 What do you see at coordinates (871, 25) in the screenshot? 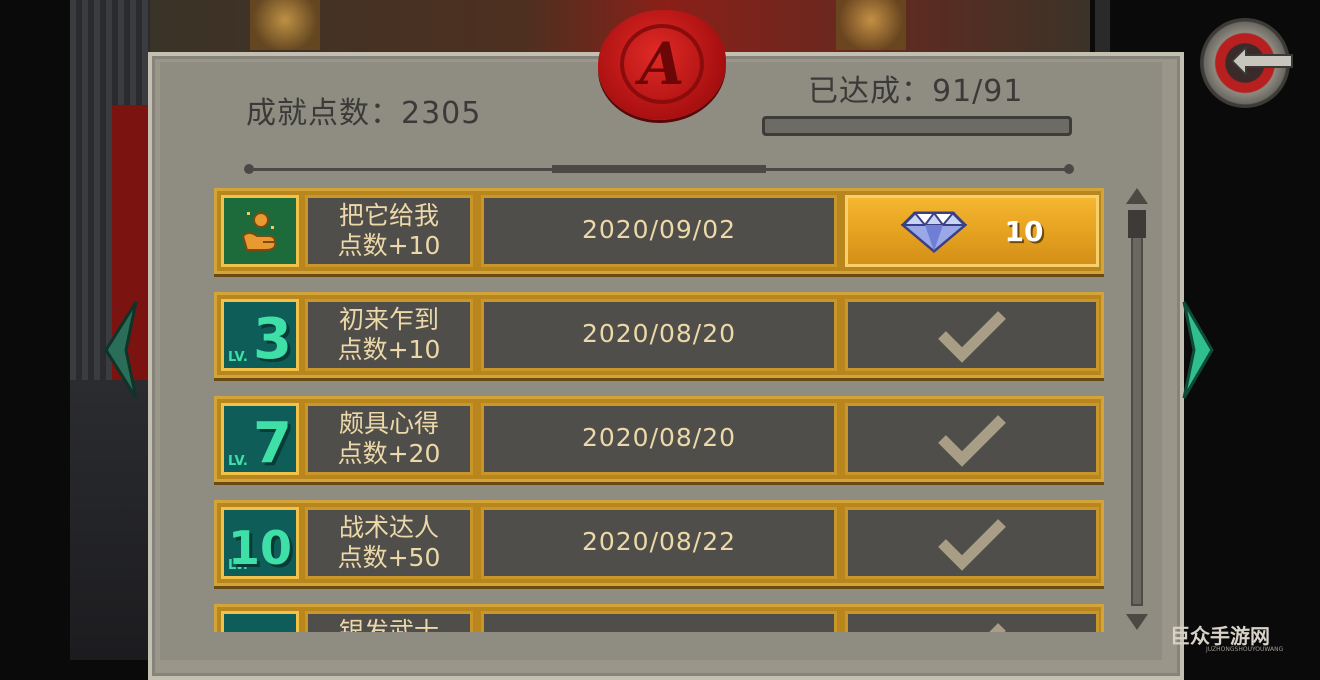
I see `gold-statue-right` at bounding box center [871, 25].